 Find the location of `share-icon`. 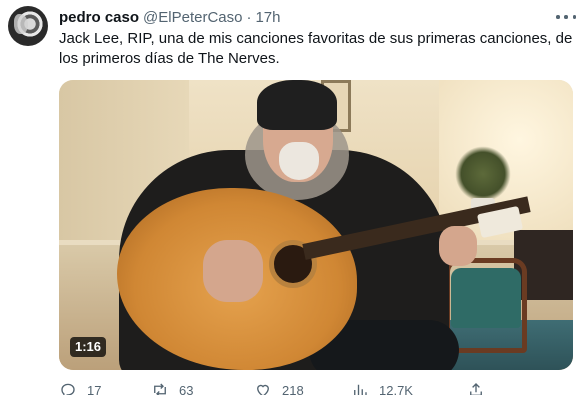

share-icon is located at coordinates (476, 389).